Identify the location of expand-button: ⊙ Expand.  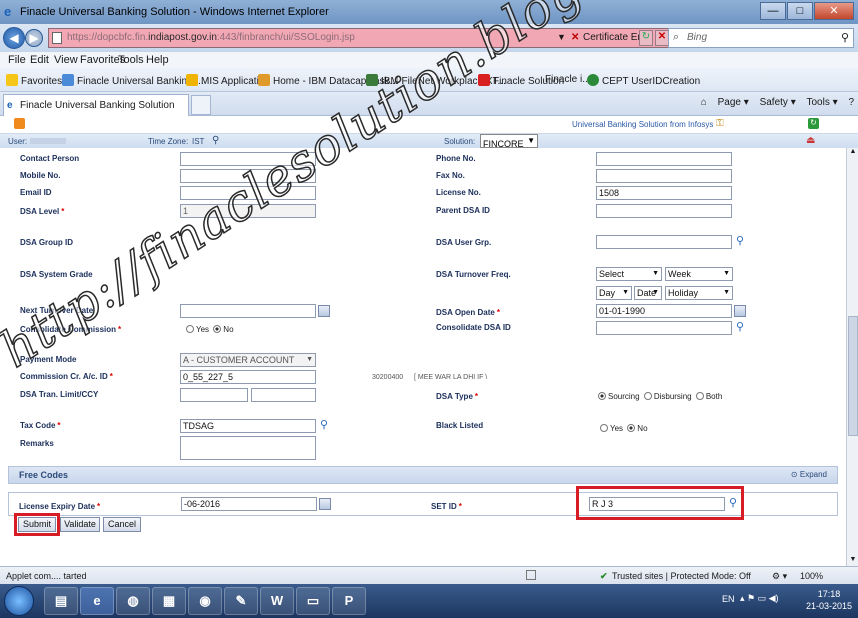
(809, 474).